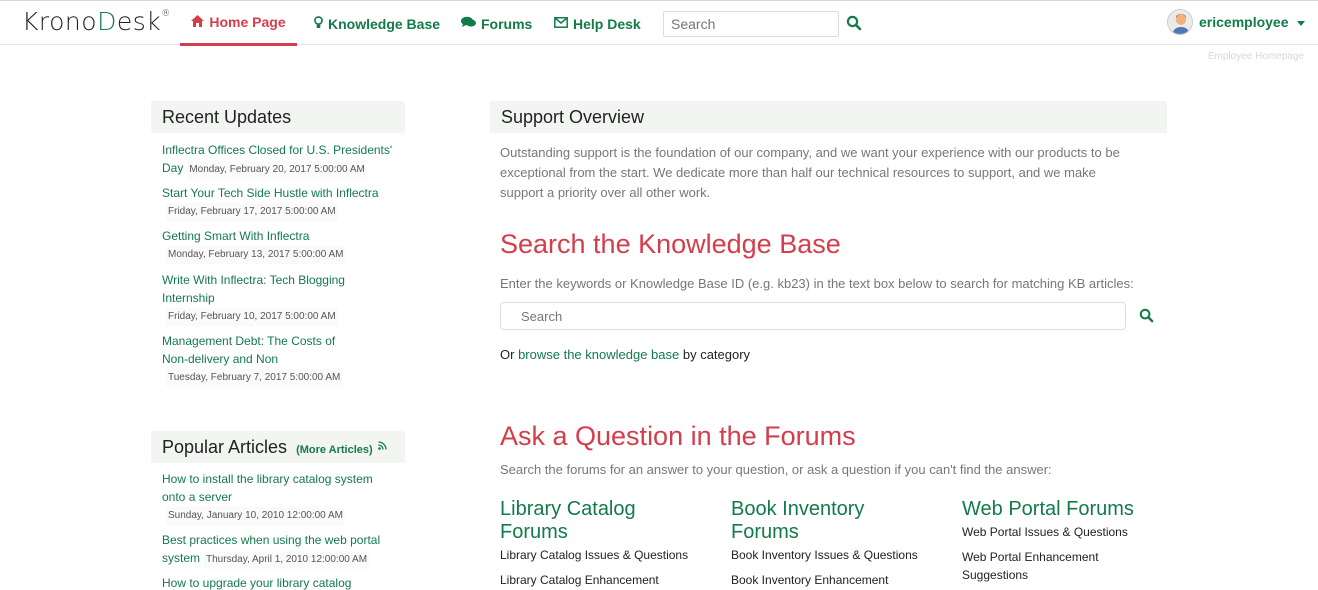 The image size is (1318, 590). What do you see at coordinates (1069, 509) in the screenshot?
I see `forum-title: Web Portal Forums` at bounding box center [1069, 509].